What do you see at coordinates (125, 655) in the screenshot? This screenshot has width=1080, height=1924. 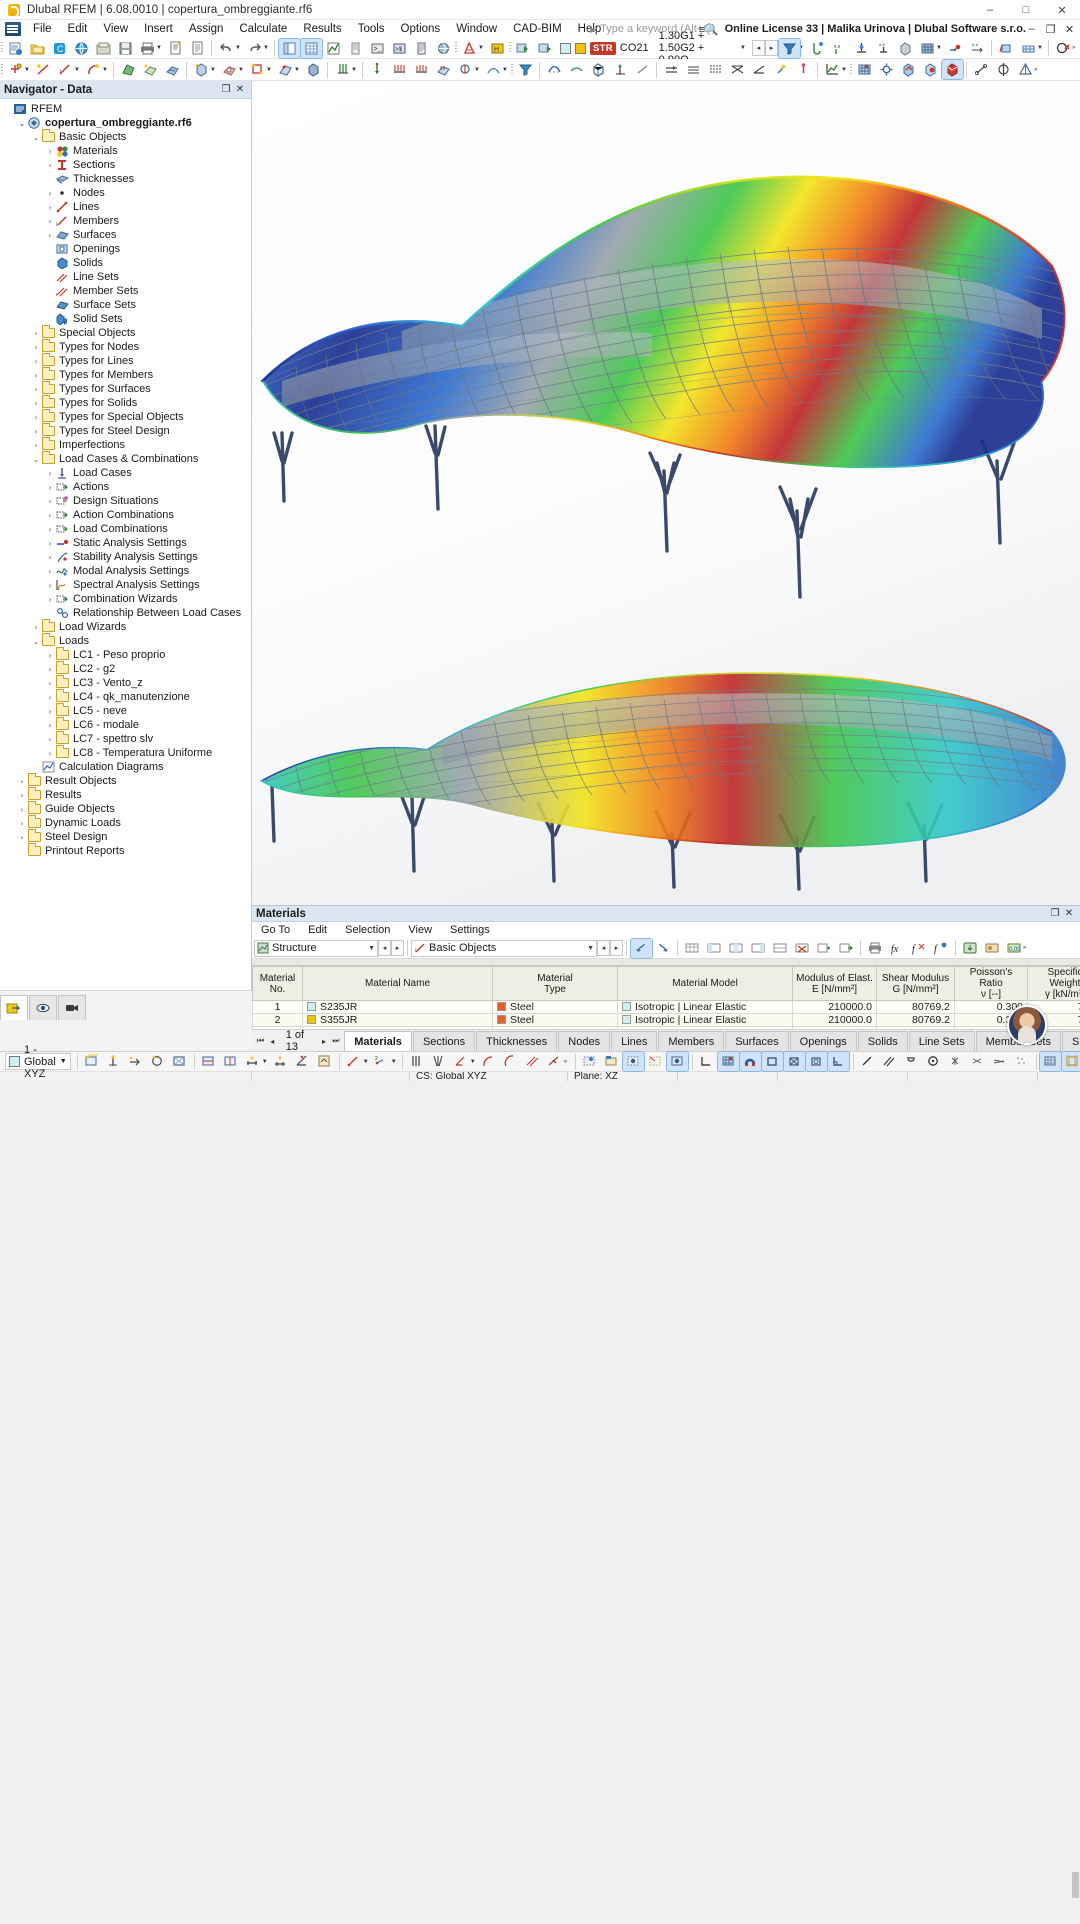 I see `tree-item-lc1-peso-proprio: ›LC1 - Peso proprio` at bounding box center [125, 655].